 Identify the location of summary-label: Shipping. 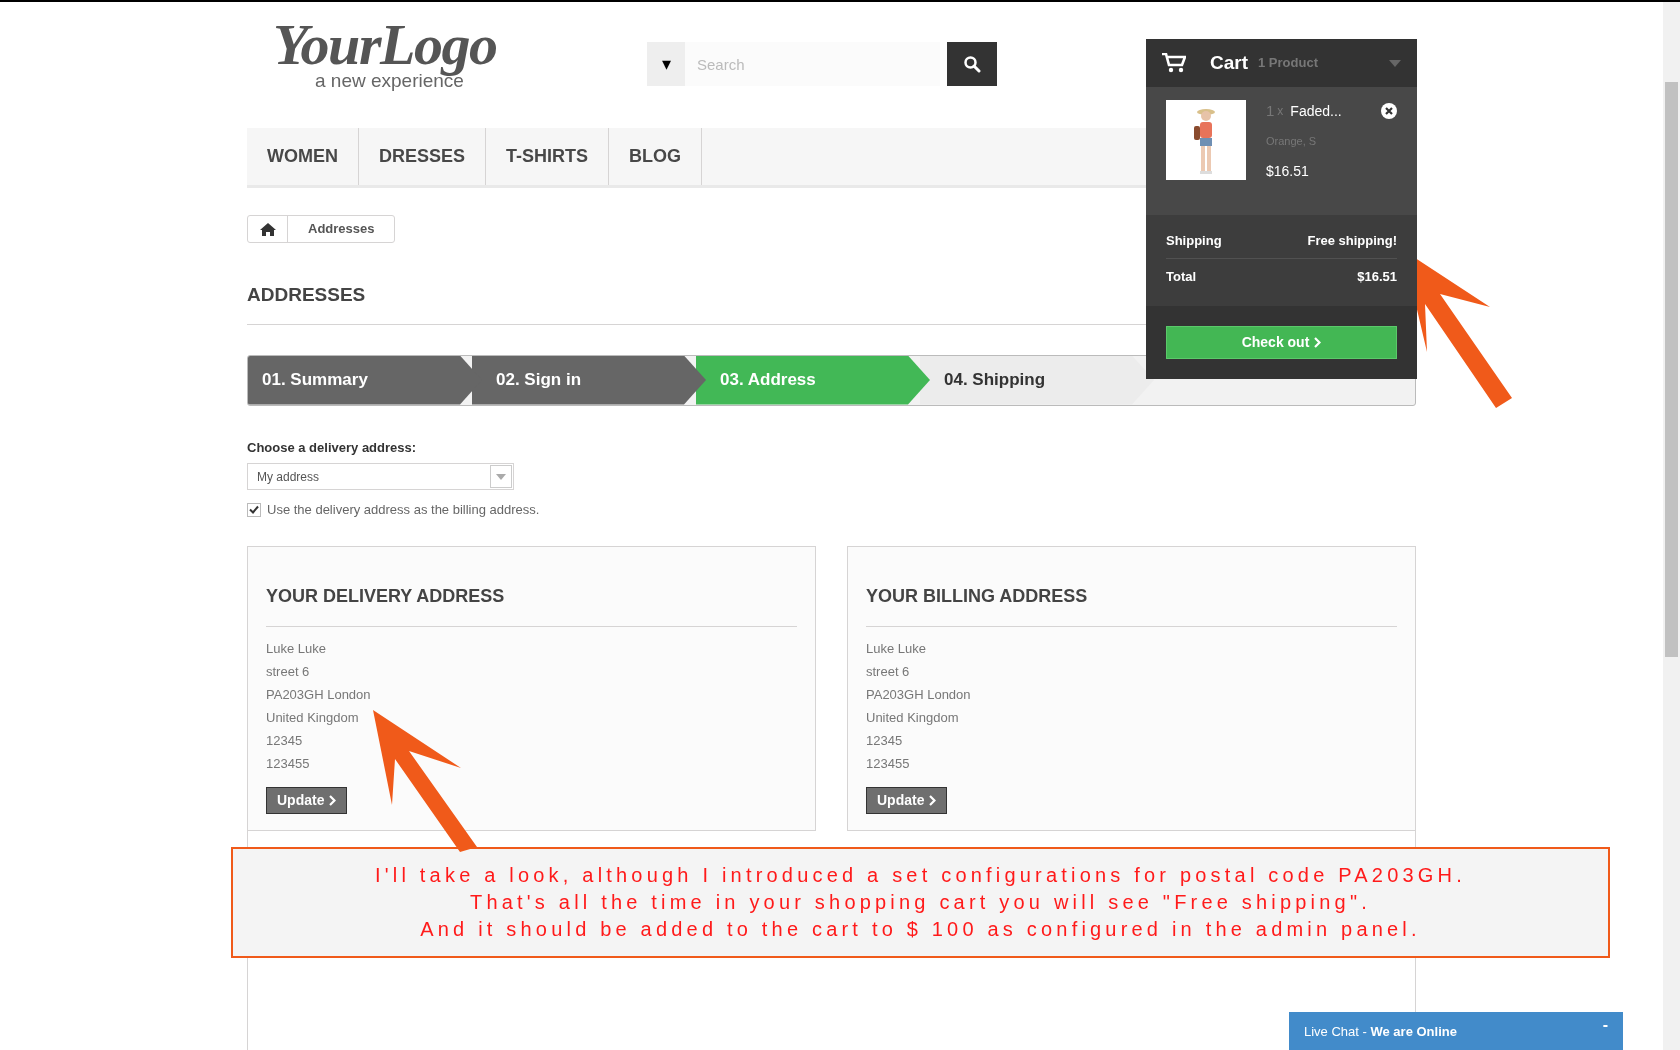
(1194, 241).